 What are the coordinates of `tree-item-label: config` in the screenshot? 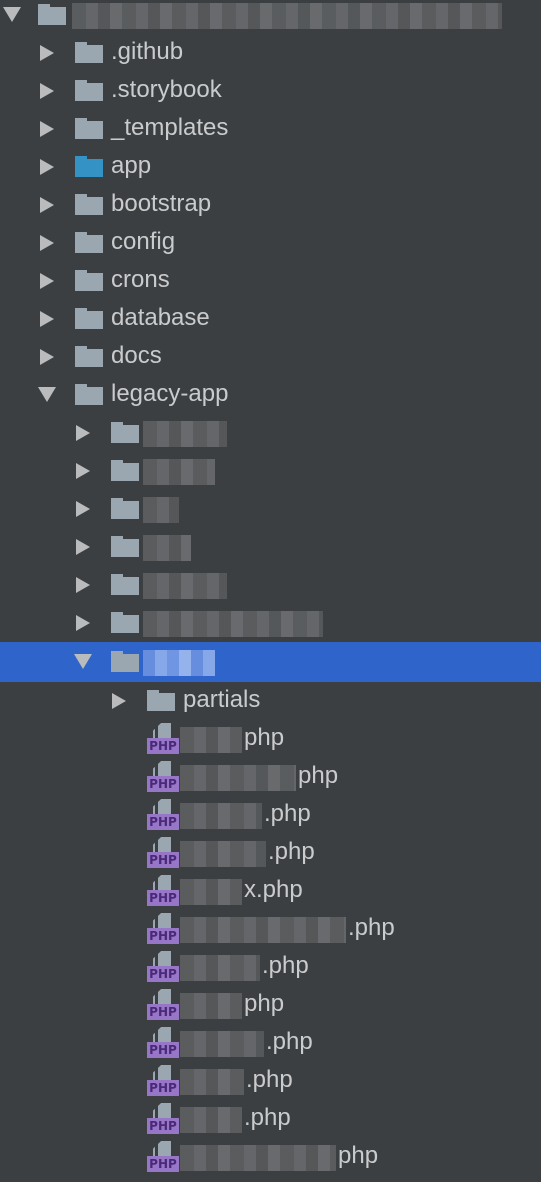 It's located at (143, 242).